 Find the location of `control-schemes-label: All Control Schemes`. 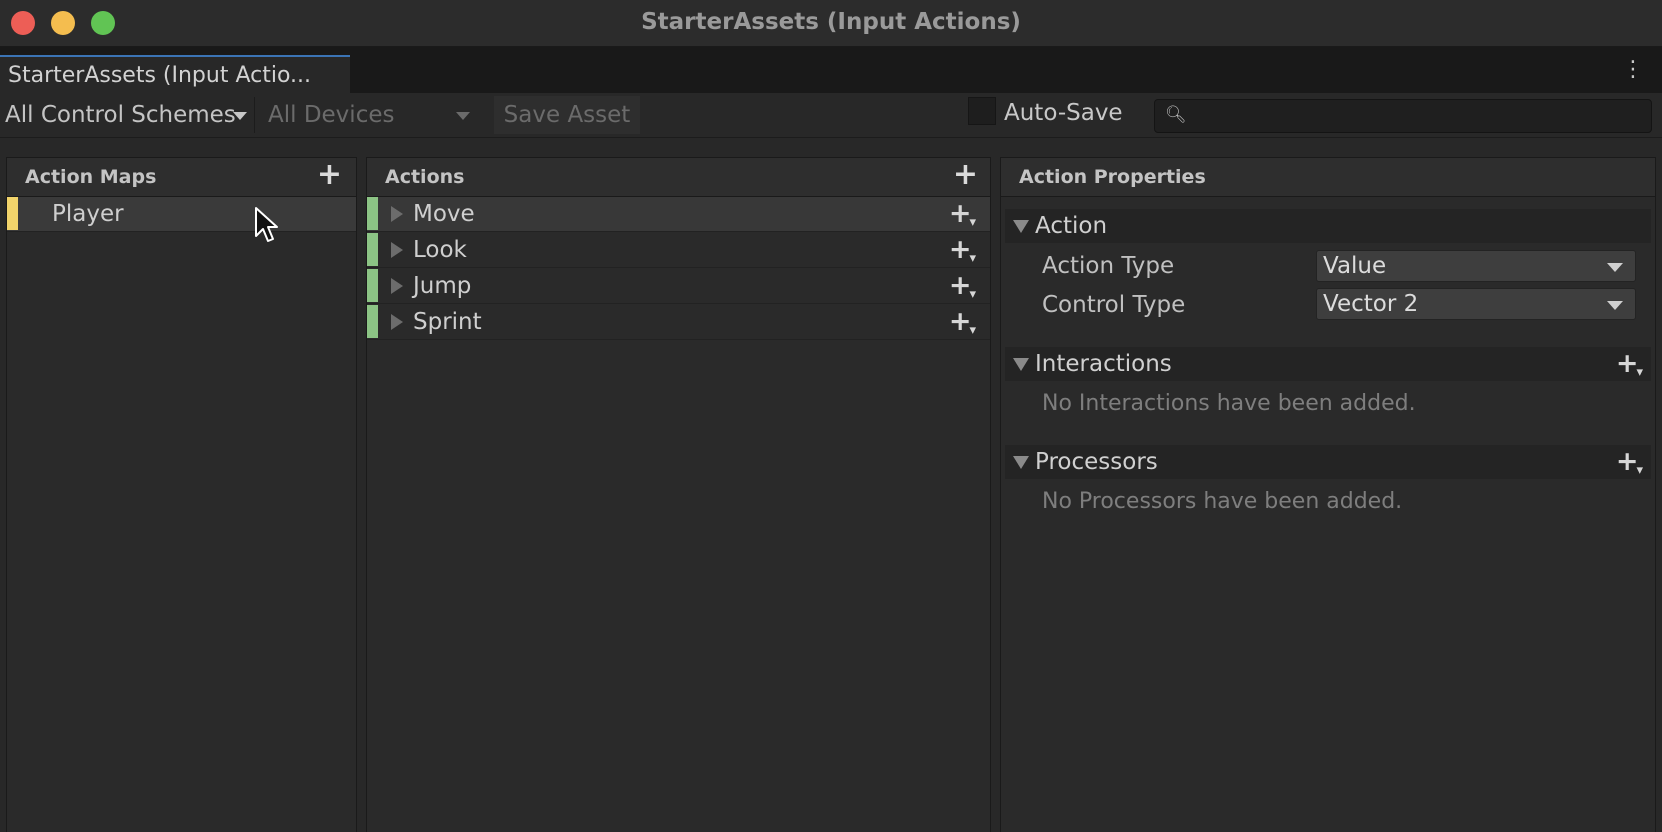

control-schemes-label: All Control Schemes is located at coordinates (120, 115).